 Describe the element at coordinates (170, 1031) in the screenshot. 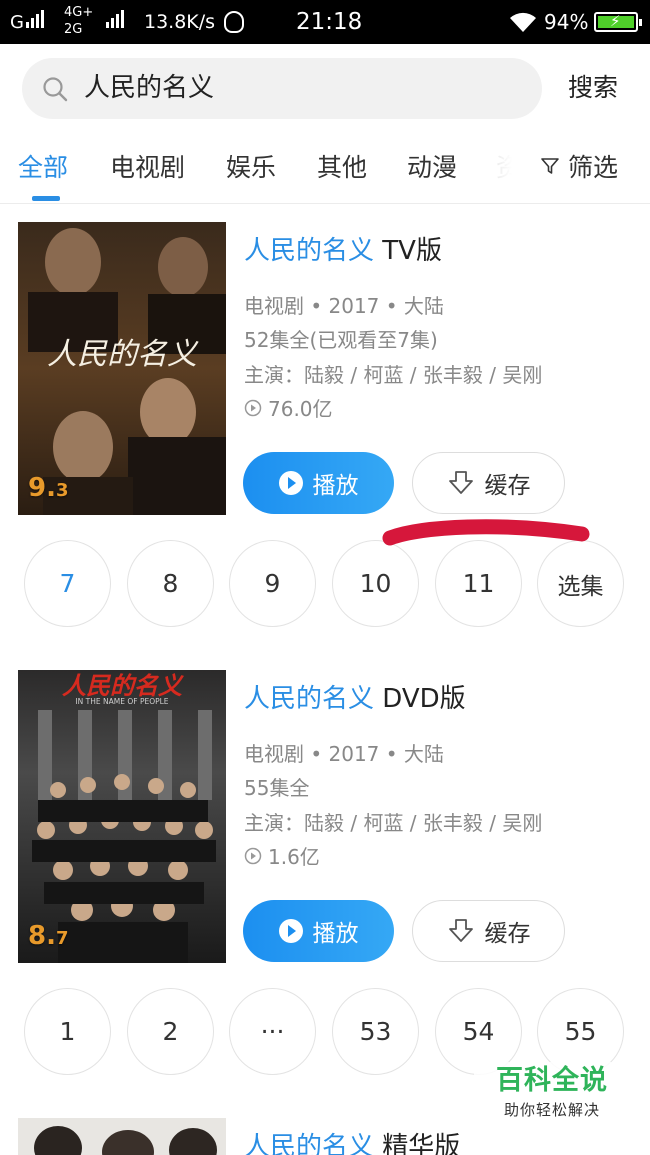

I see `episode-button: 2` at that location.